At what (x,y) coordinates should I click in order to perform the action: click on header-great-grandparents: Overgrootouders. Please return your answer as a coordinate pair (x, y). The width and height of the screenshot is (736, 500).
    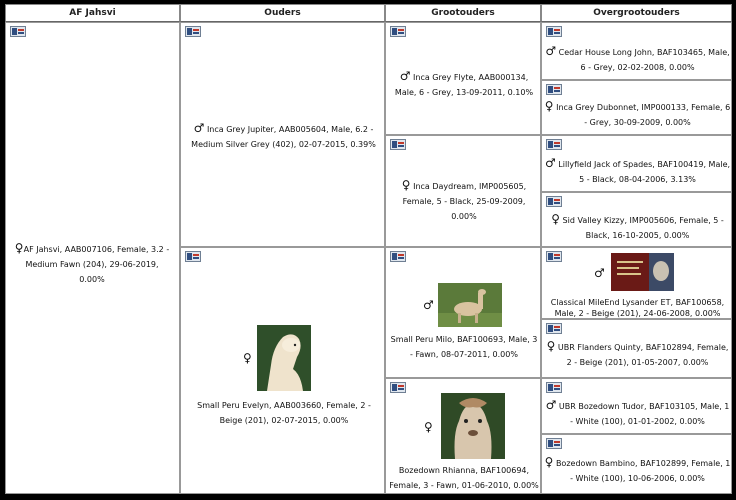
    Looking at the image, I should click on (636, 13).